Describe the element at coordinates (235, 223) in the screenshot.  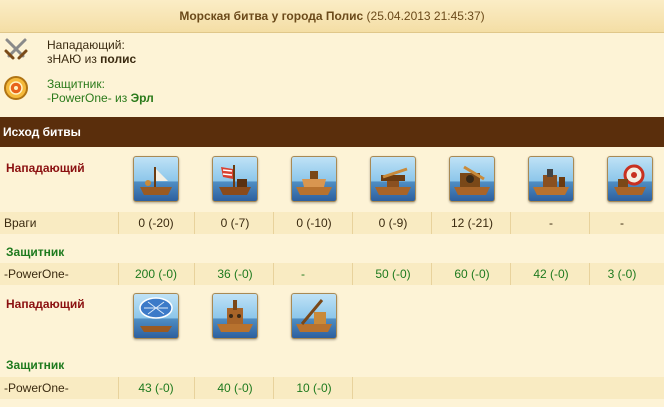
I see `table-cell: 0 (-7)` at that location.